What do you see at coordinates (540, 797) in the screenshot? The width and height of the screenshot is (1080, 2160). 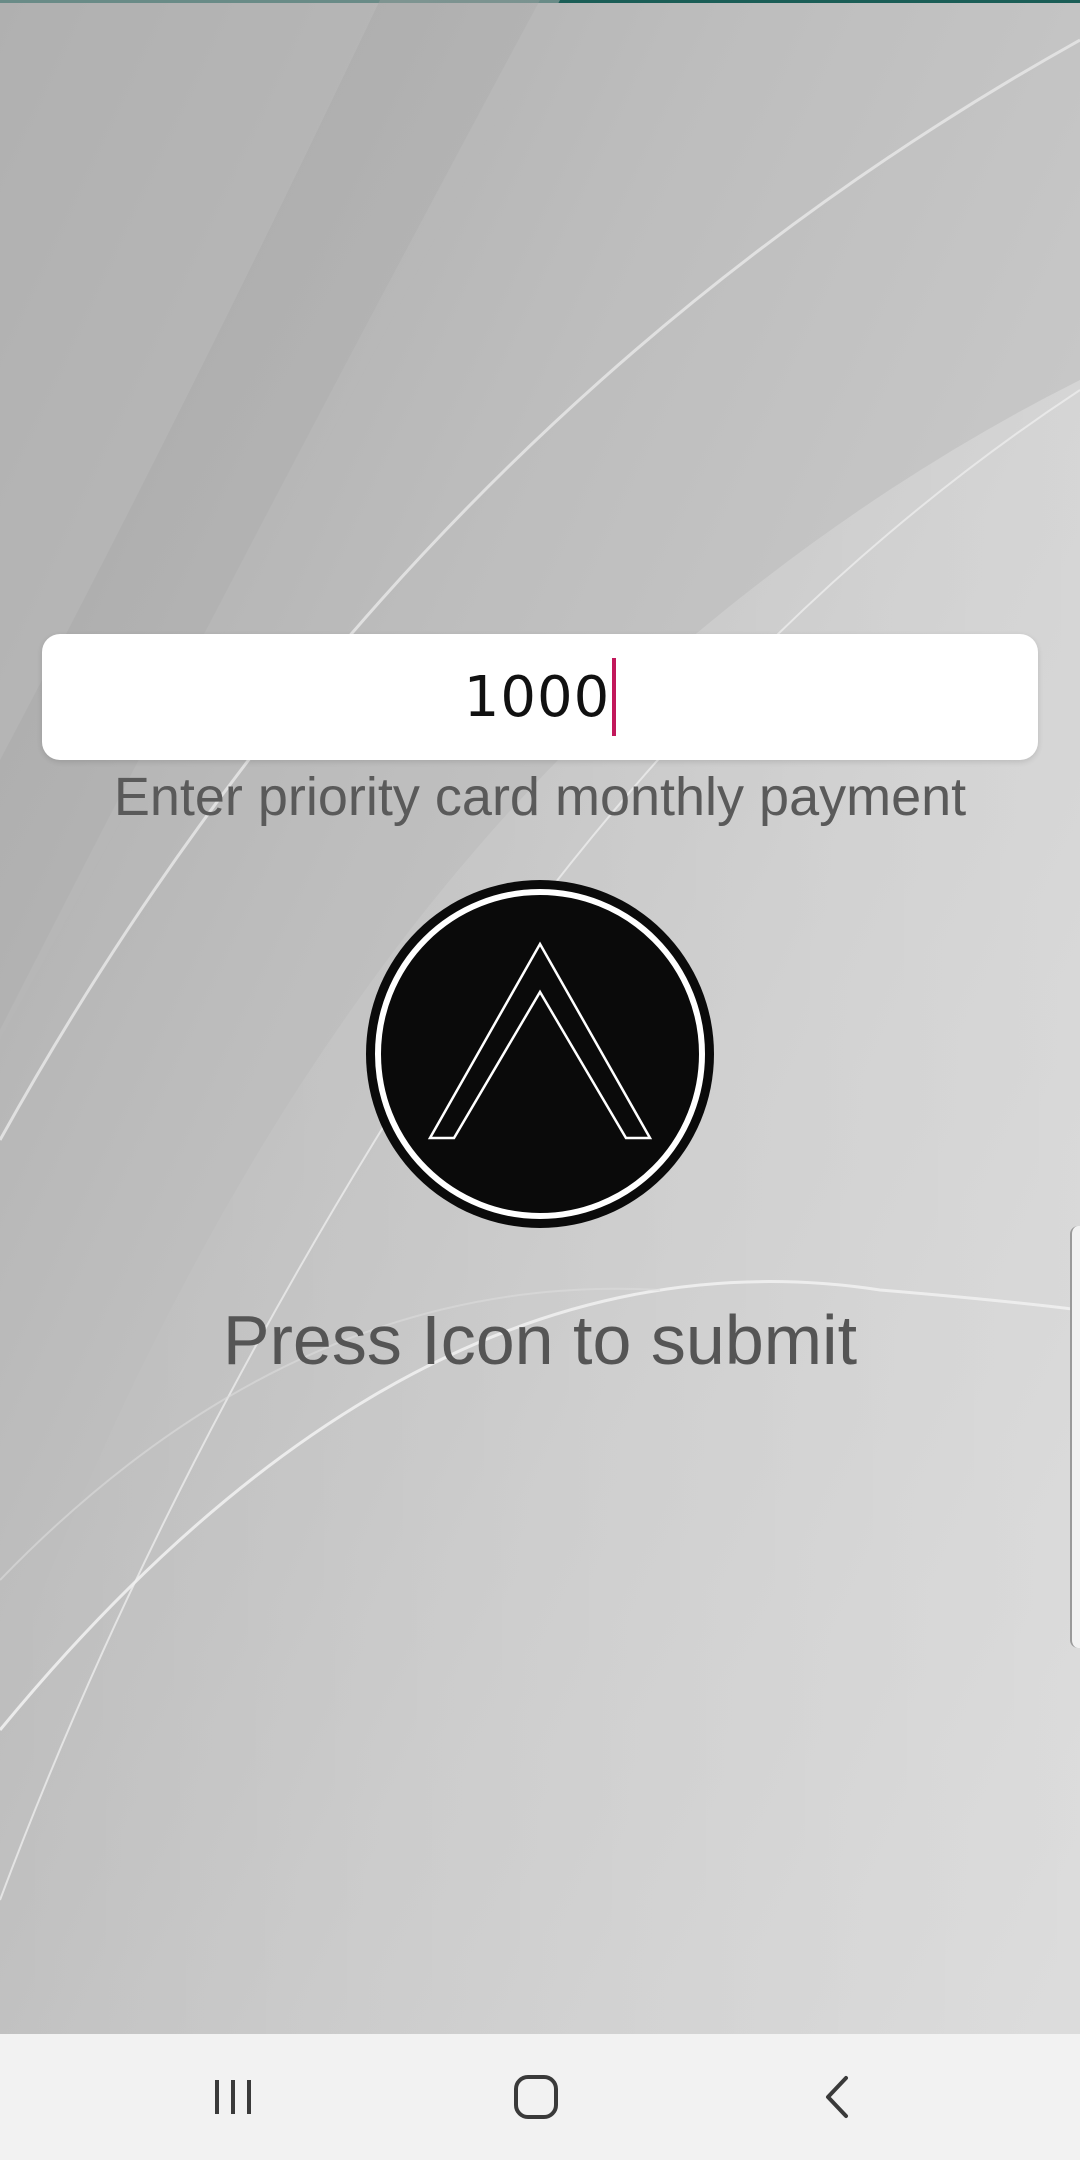 I see `payment-hint-label: Enter priority card monthly payment` at bounding box center [540, 797].